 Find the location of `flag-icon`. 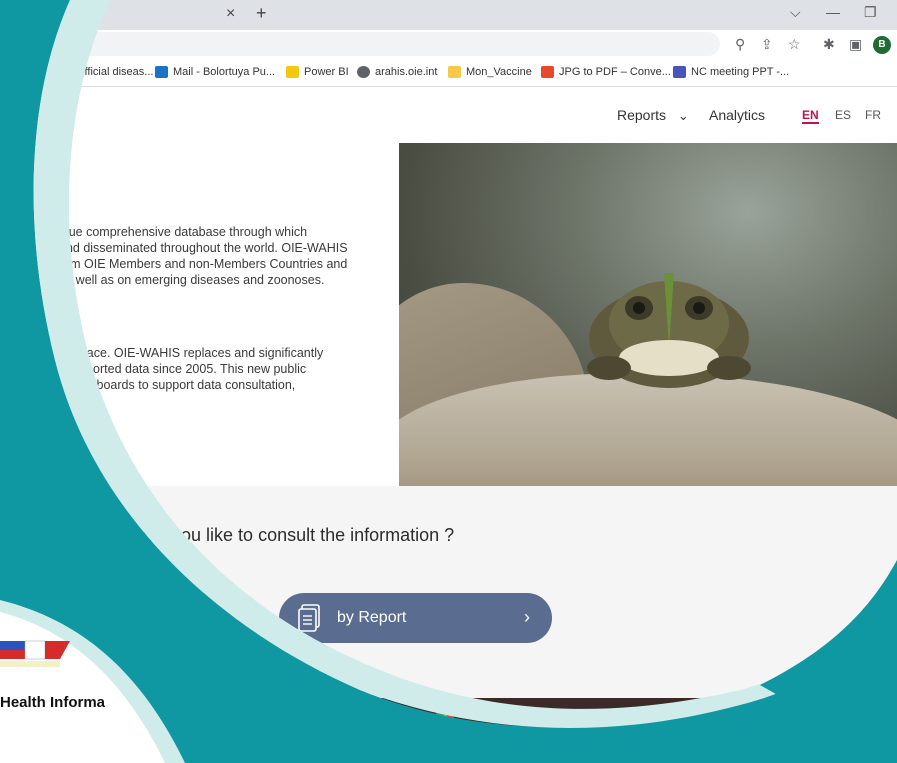

flag-icon is located at coordinates (35, 653).